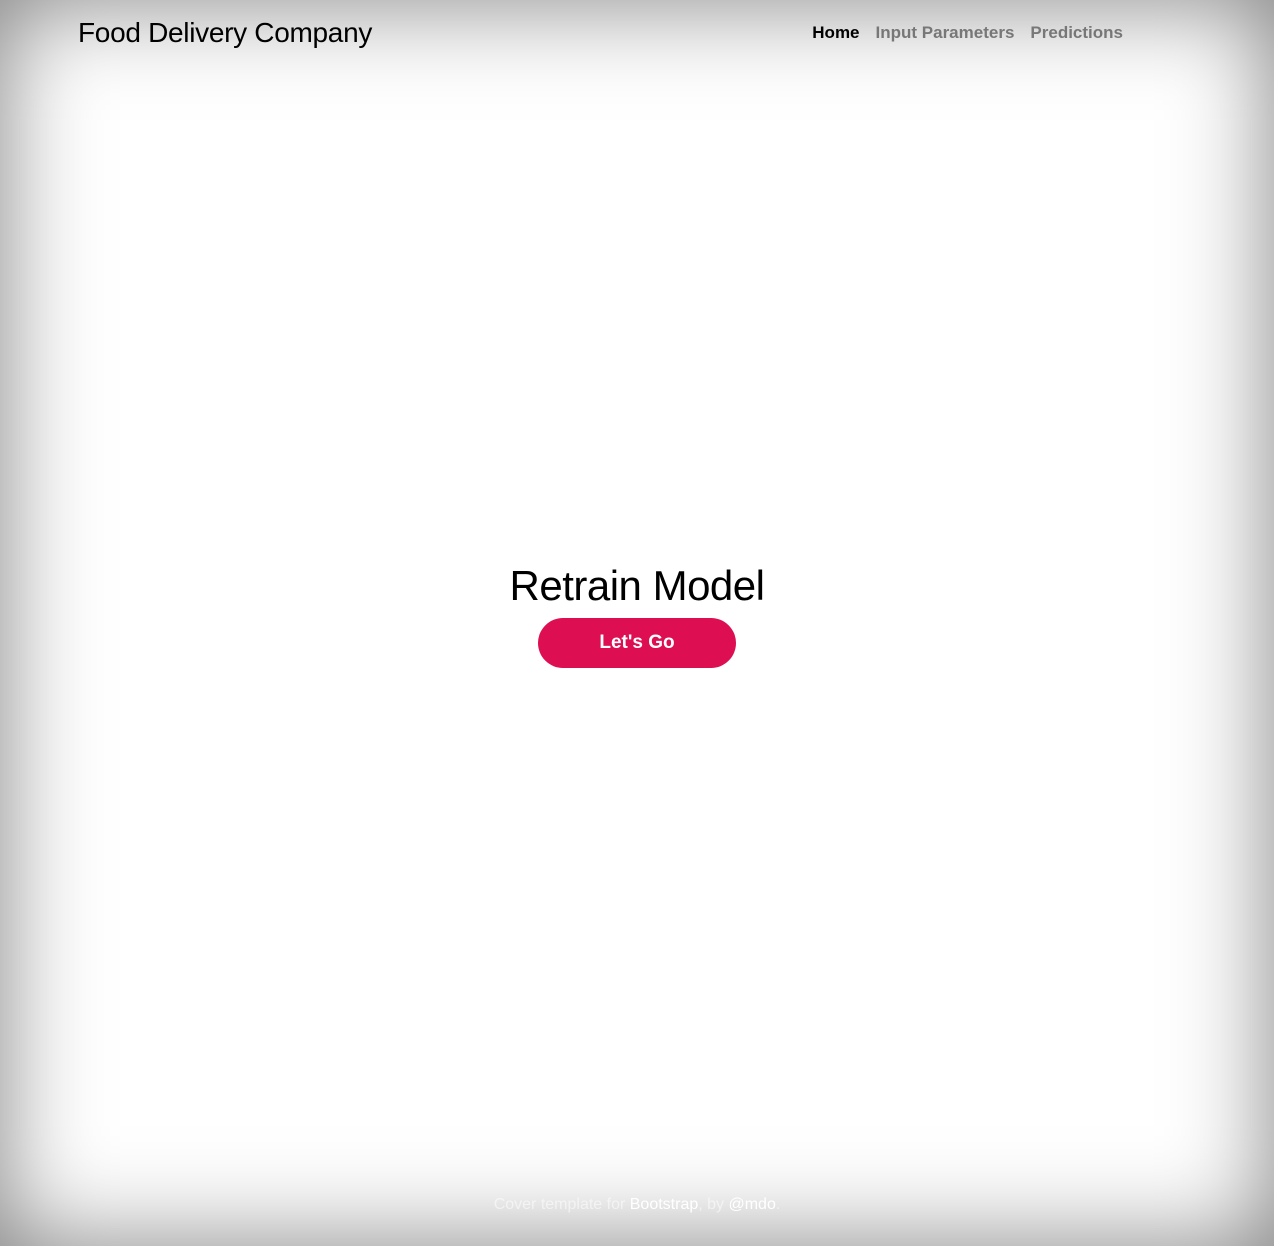  I want to click on footer-link-bootstrap: Bootstrap, so click(664, 1204).